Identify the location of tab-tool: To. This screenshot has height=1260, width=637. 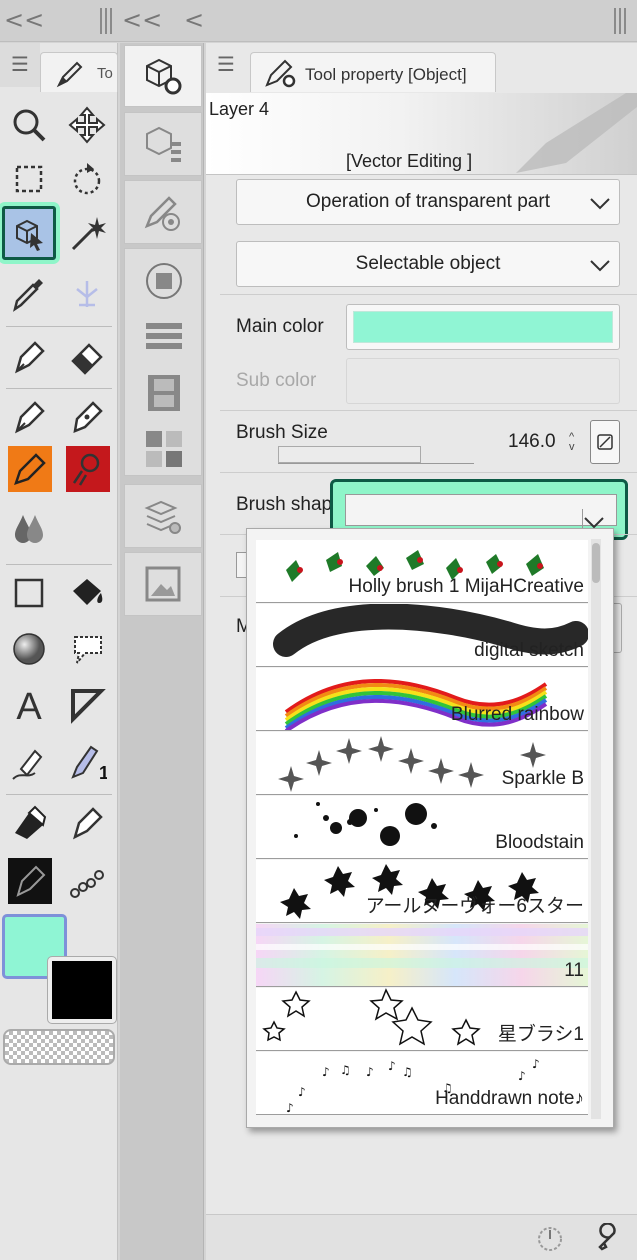
(79, 72).